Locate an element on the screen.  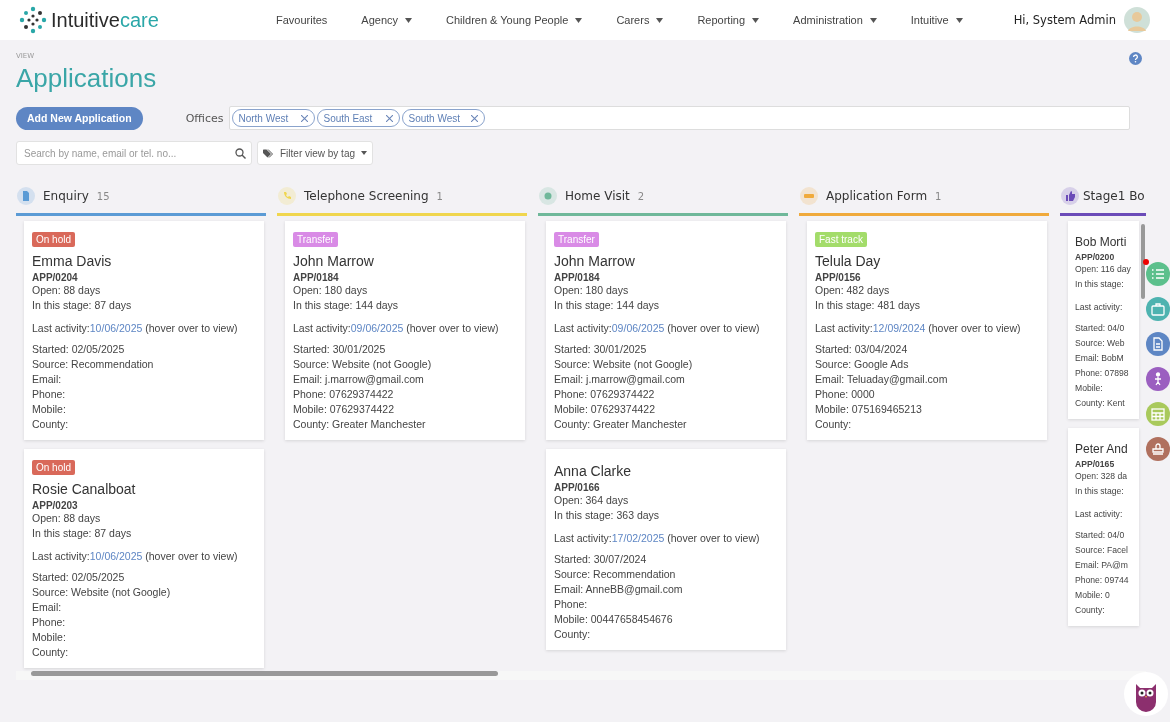
application-ref: APP/0204 is located at coordinates (55, 277).